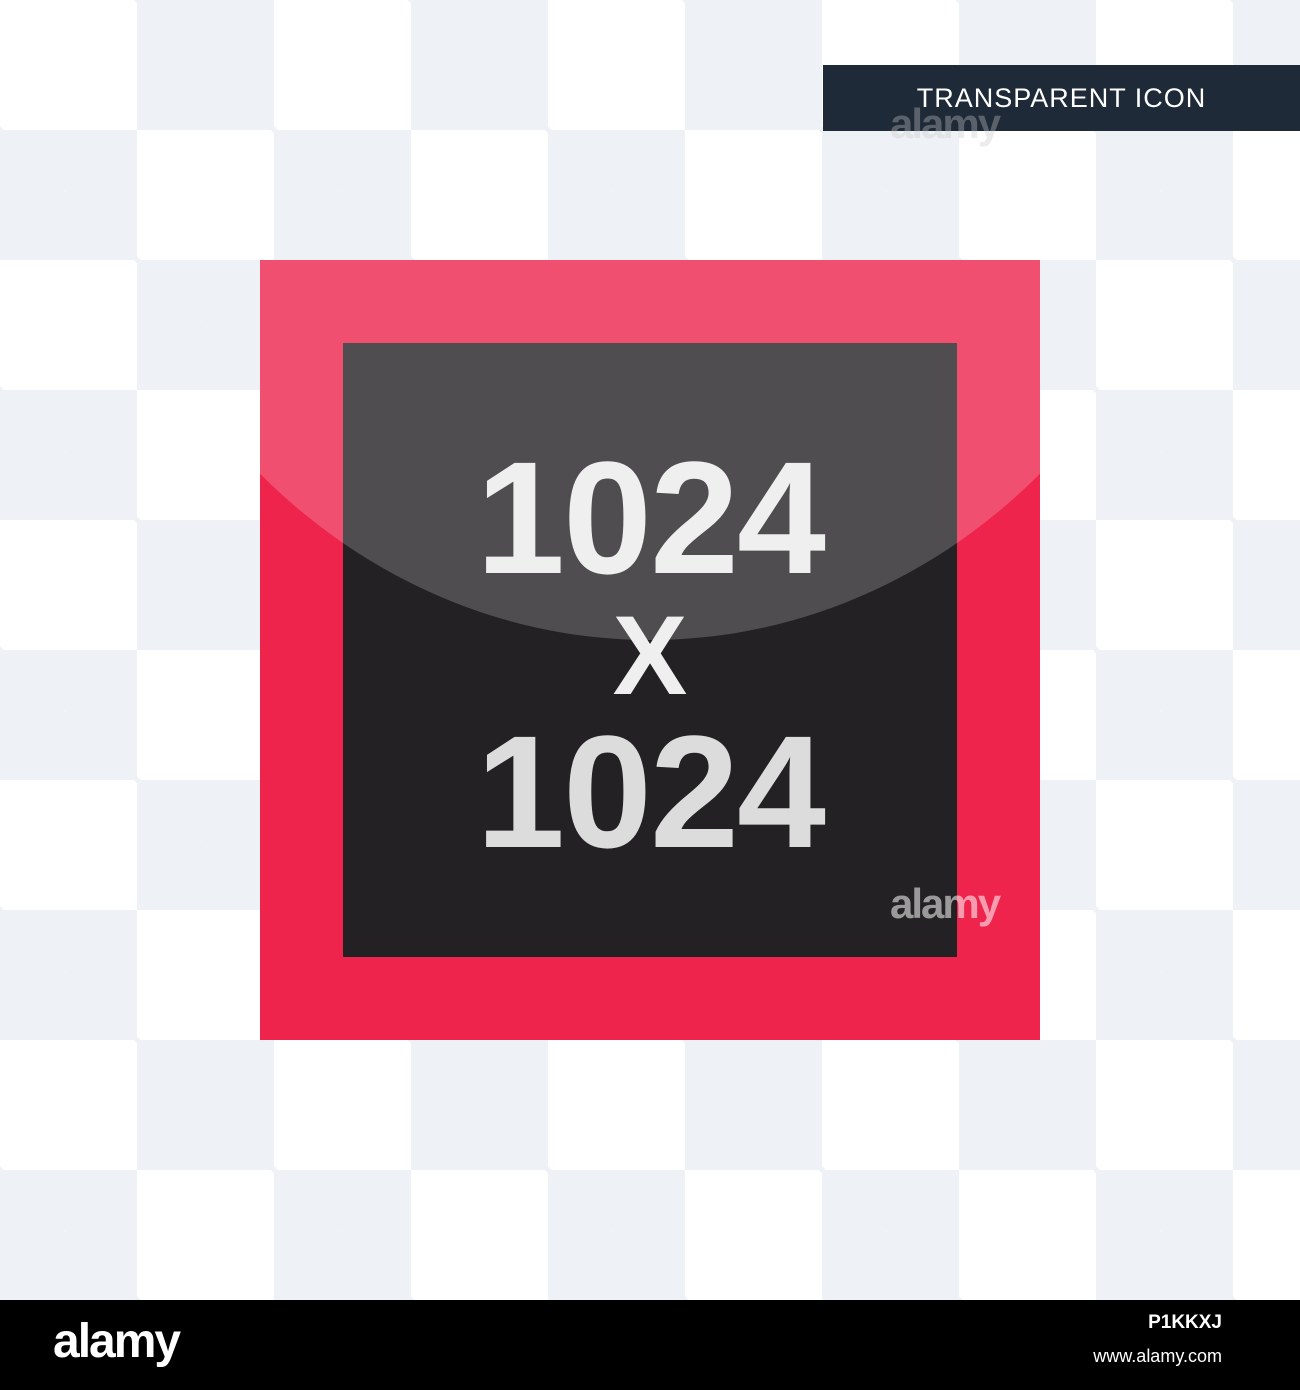 The width and height of the screenshot is (1300, 1390). I want to click on watermark-text: alamy, so click(945, 903).